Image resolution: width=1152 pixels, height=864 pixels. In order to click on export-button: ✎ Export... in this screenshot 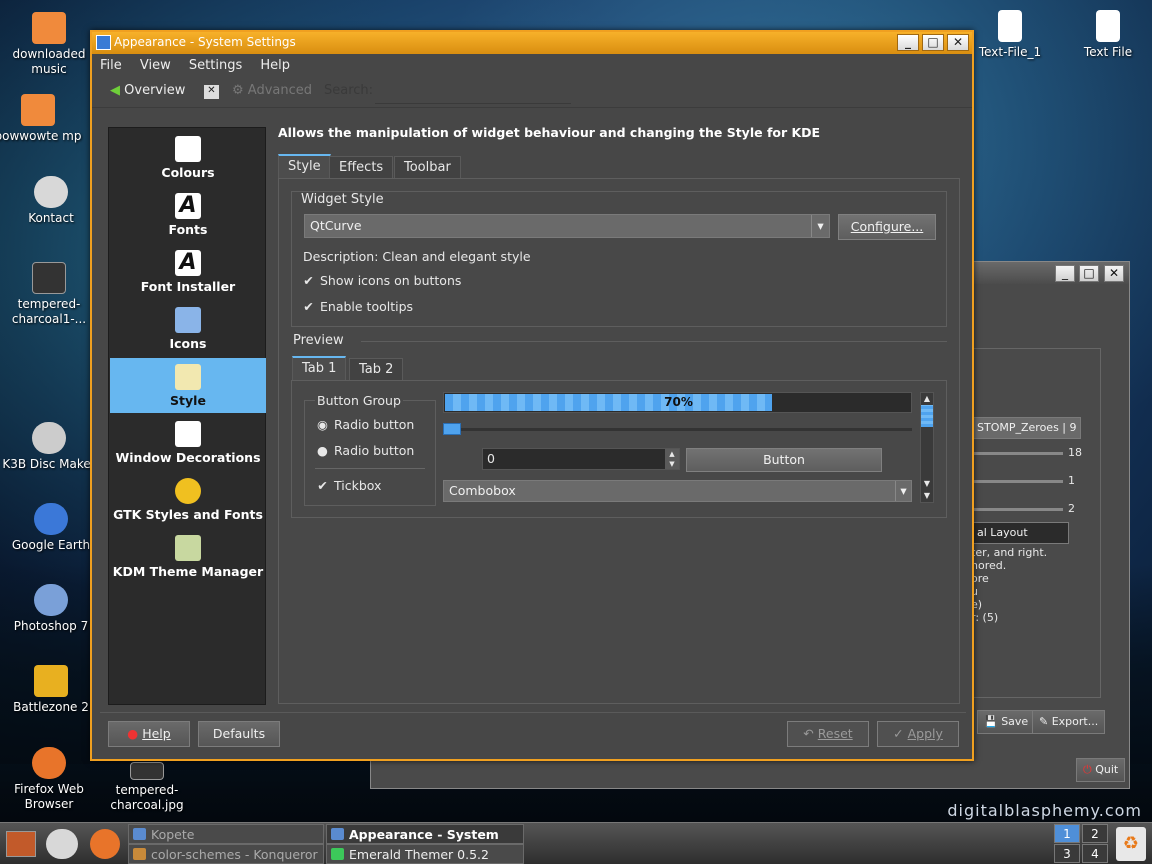, I will do `click(1069, 722)`.